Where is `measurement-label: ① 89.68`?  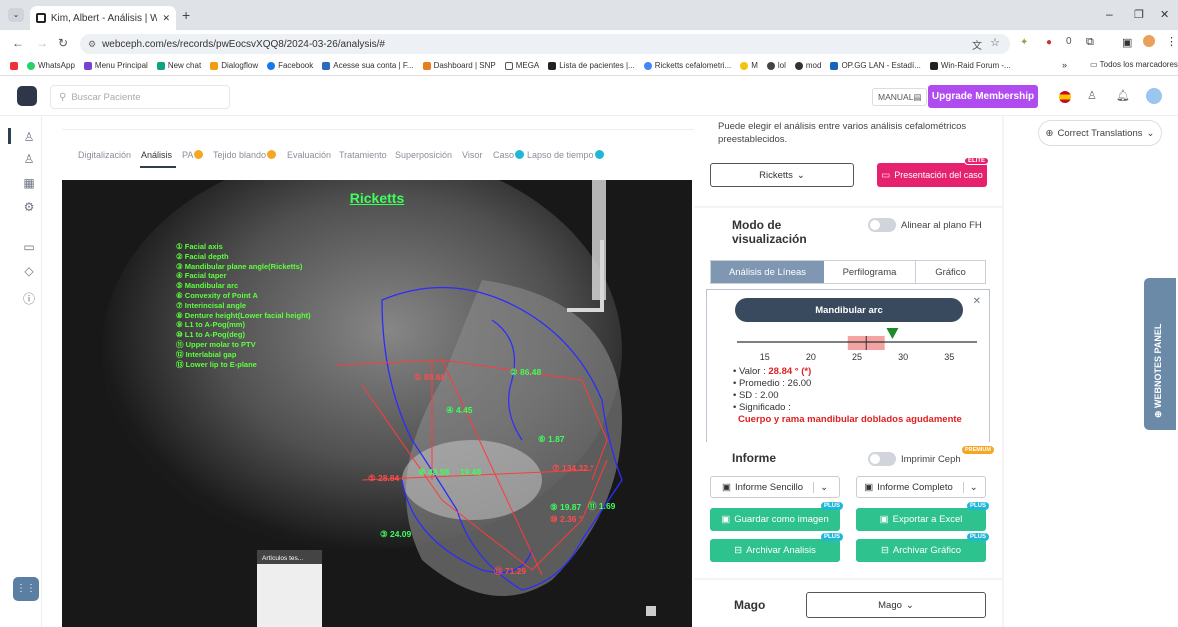 measurement-label: ① 89.68 is located at coordinates (429, 377).